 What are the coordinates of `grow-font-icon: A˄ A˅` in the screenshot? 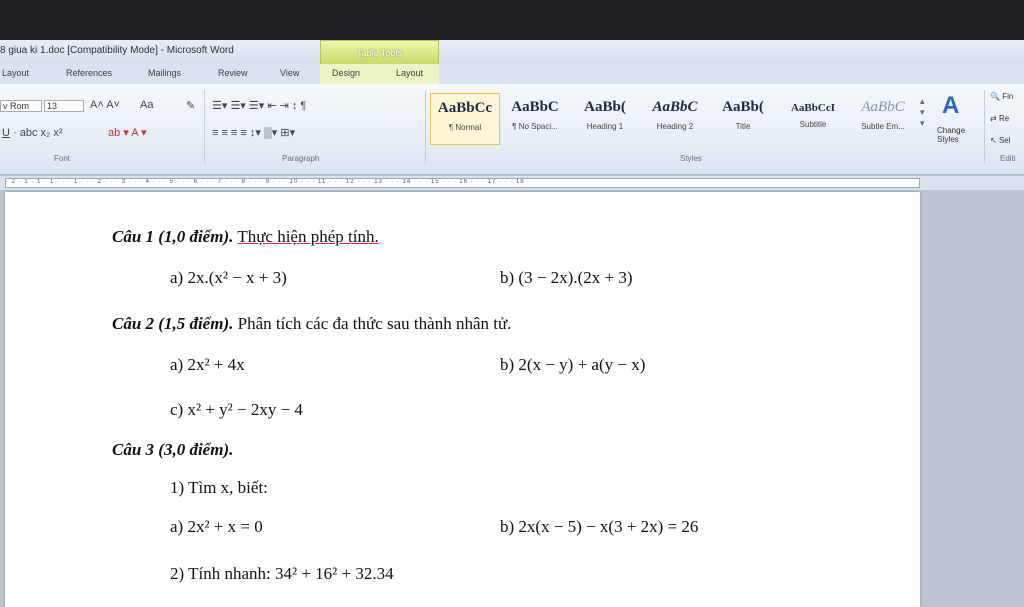 It's located at (105, 105).